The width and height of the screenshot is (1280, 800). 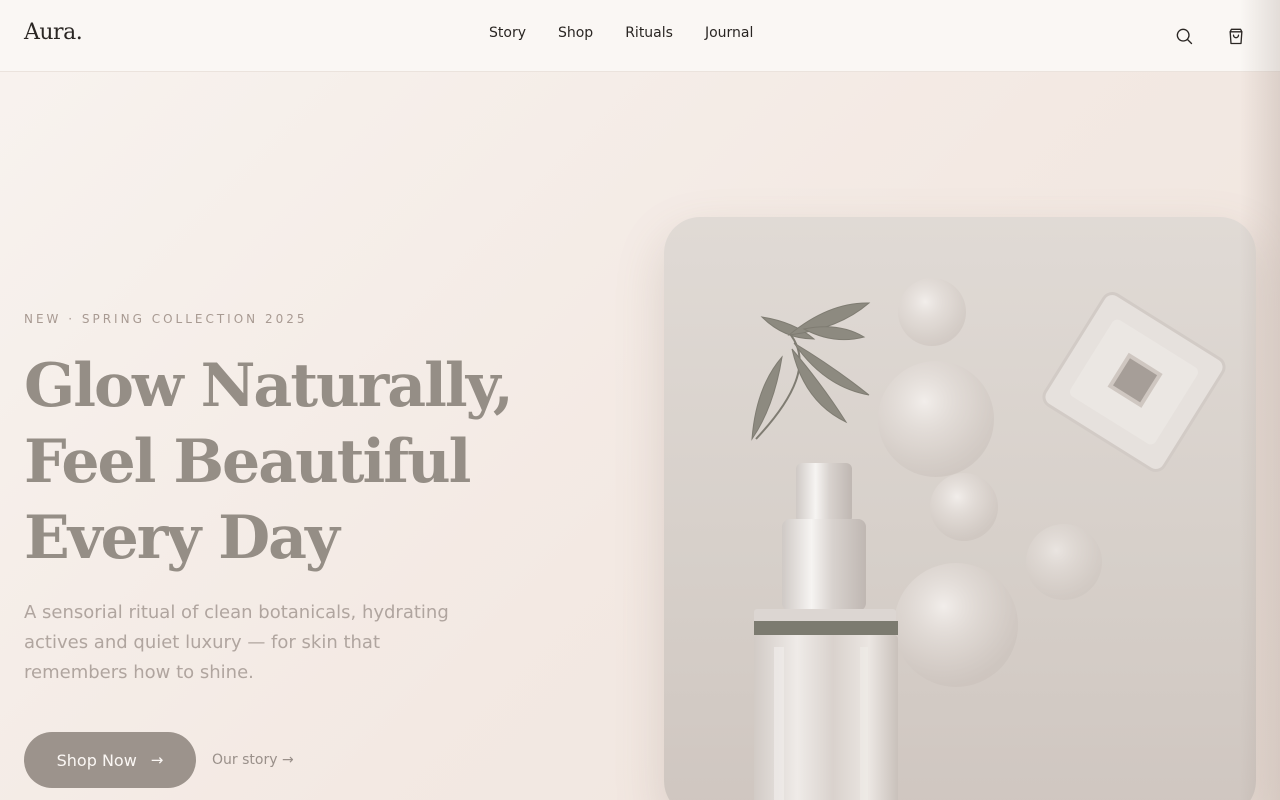 What do you see at coordinates (729, 33) in the screenshot?
I see `nav-journal: Journal` at bounding box center [729, 33].